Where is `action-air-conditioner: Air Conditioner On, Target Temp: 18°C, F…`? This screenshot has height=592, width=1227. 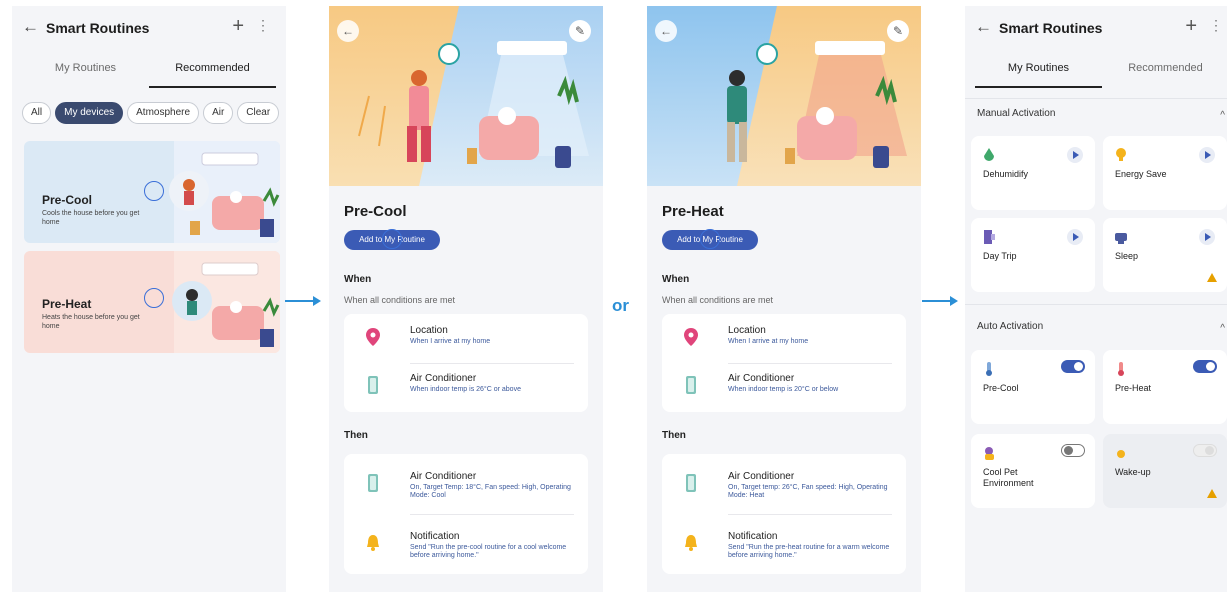
action-air-conditioner: Air Conditioner On, Target Temp: 18°C, F… is located at coordinates (466, 485).